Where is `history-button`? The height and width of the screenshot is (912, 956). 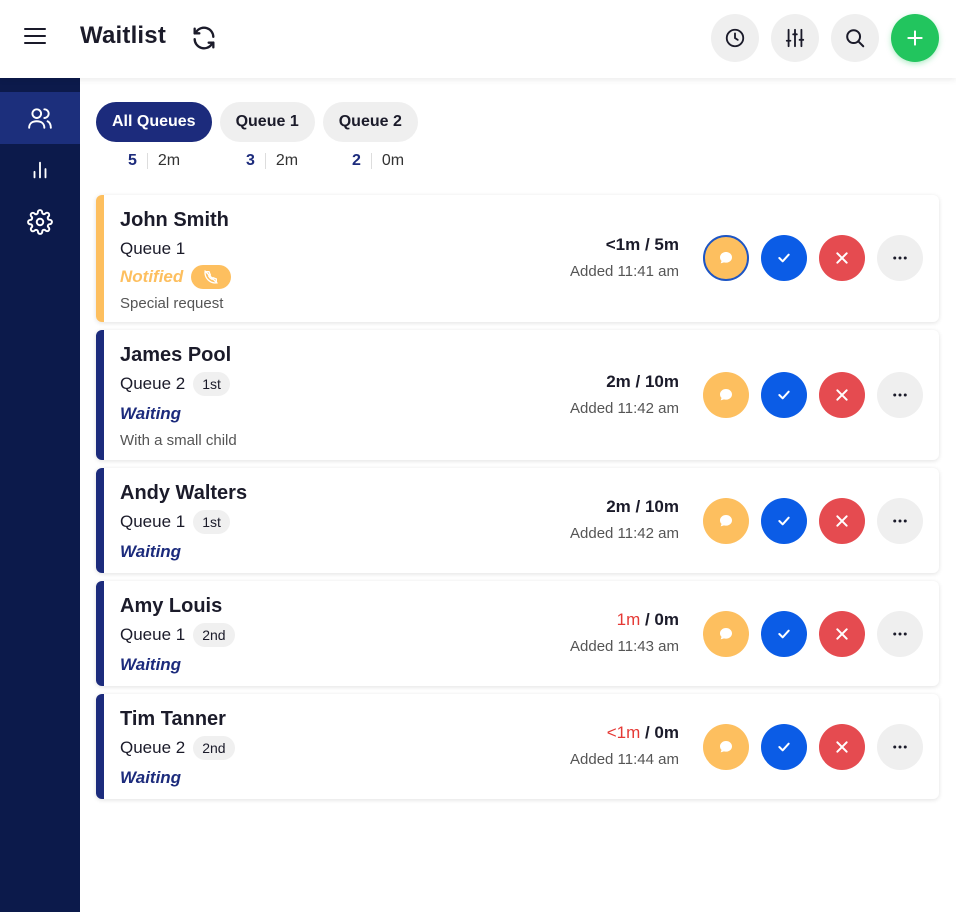
history-button is located at coordinates (735, 38).